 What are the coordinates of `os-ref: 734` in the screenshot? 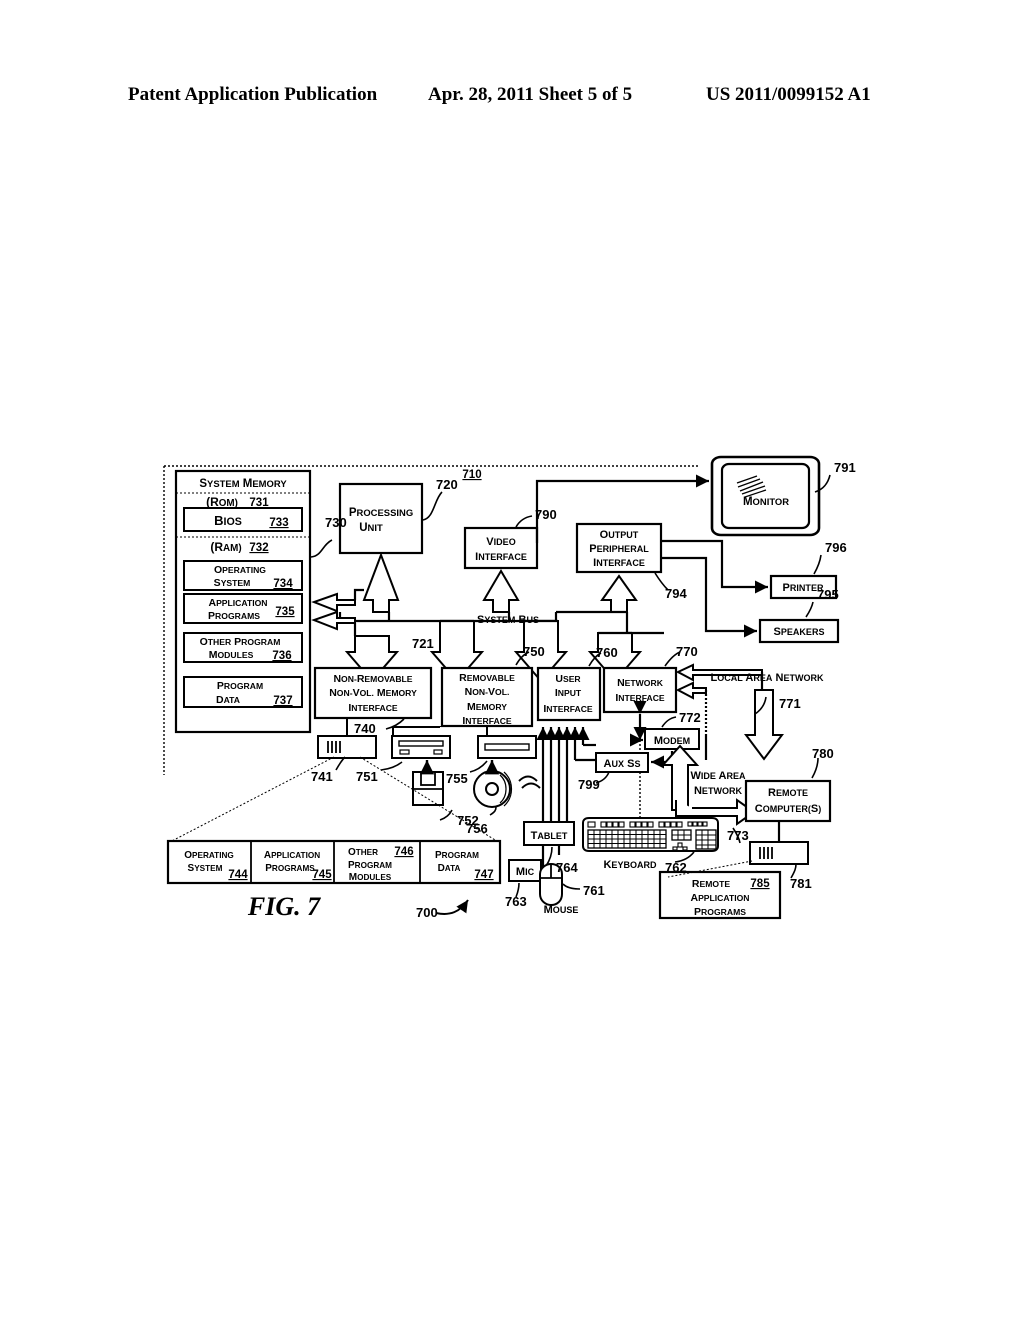 It's located at (283, 584).